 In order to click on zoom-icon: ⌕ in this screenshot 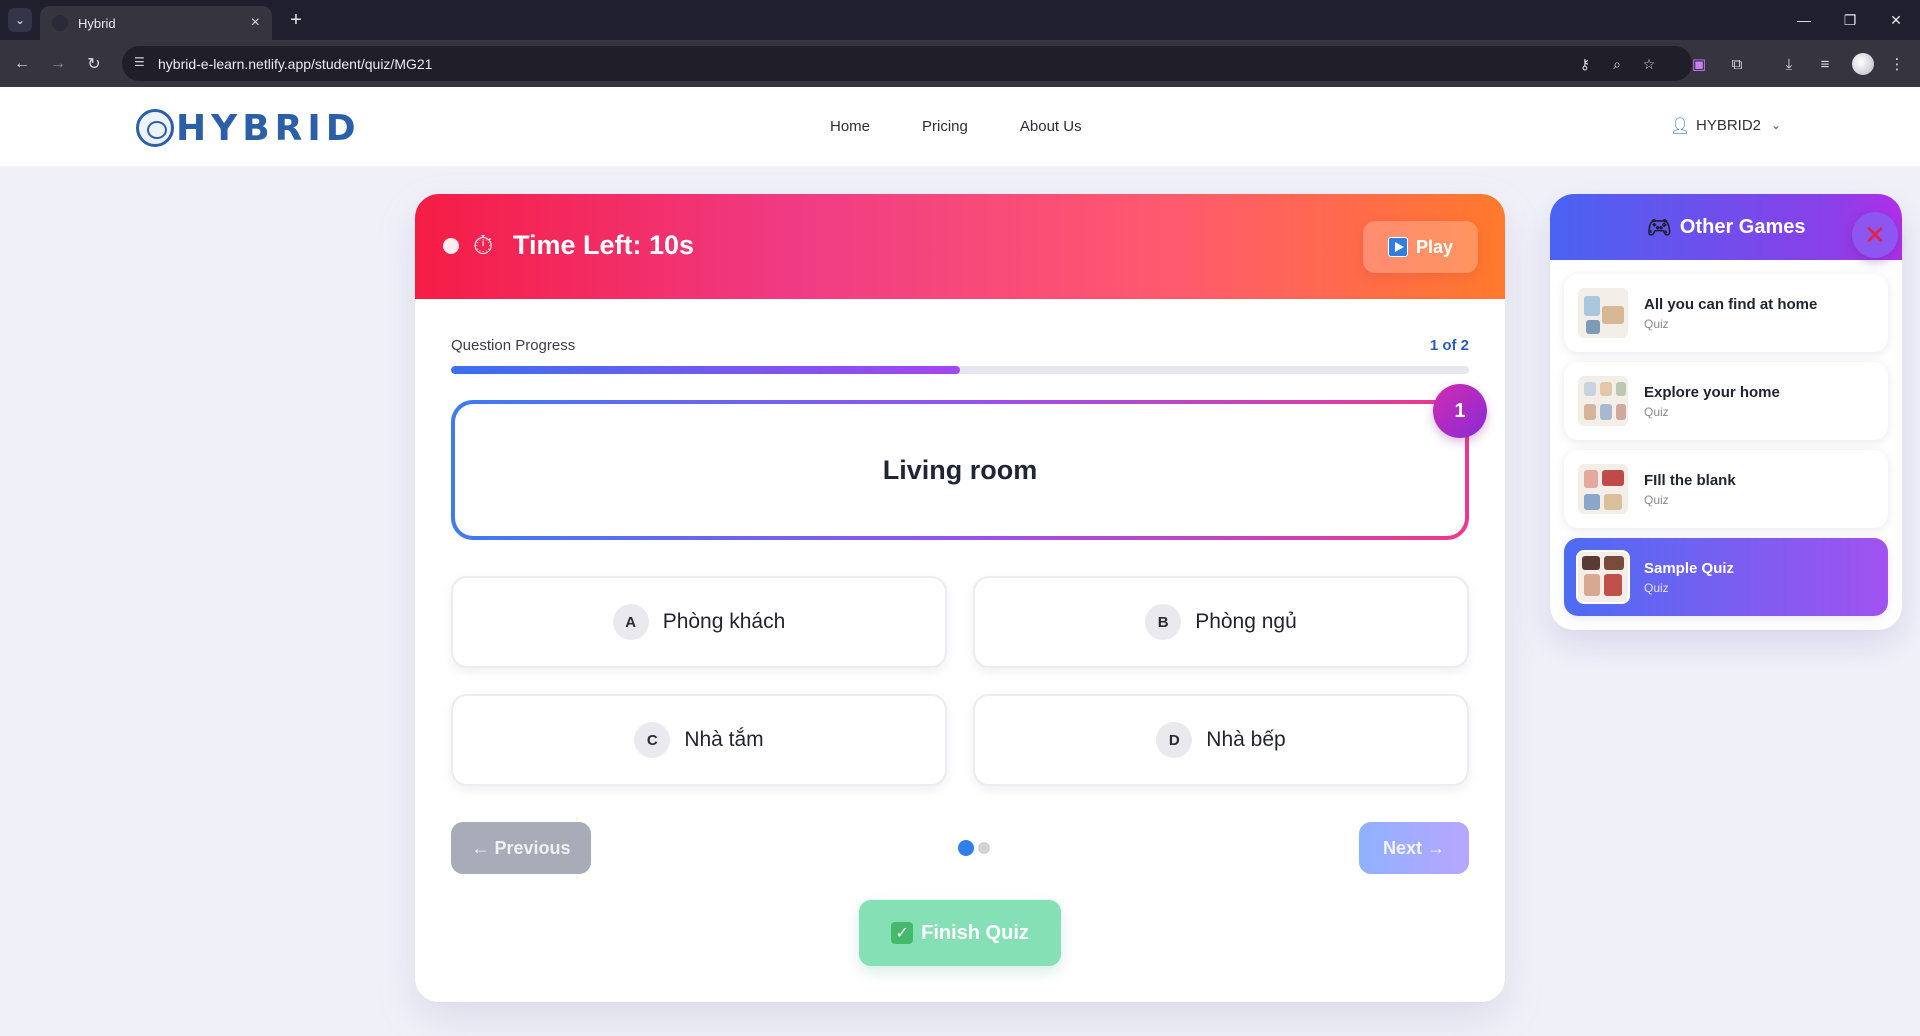, I will do `click(1617, 64)`.